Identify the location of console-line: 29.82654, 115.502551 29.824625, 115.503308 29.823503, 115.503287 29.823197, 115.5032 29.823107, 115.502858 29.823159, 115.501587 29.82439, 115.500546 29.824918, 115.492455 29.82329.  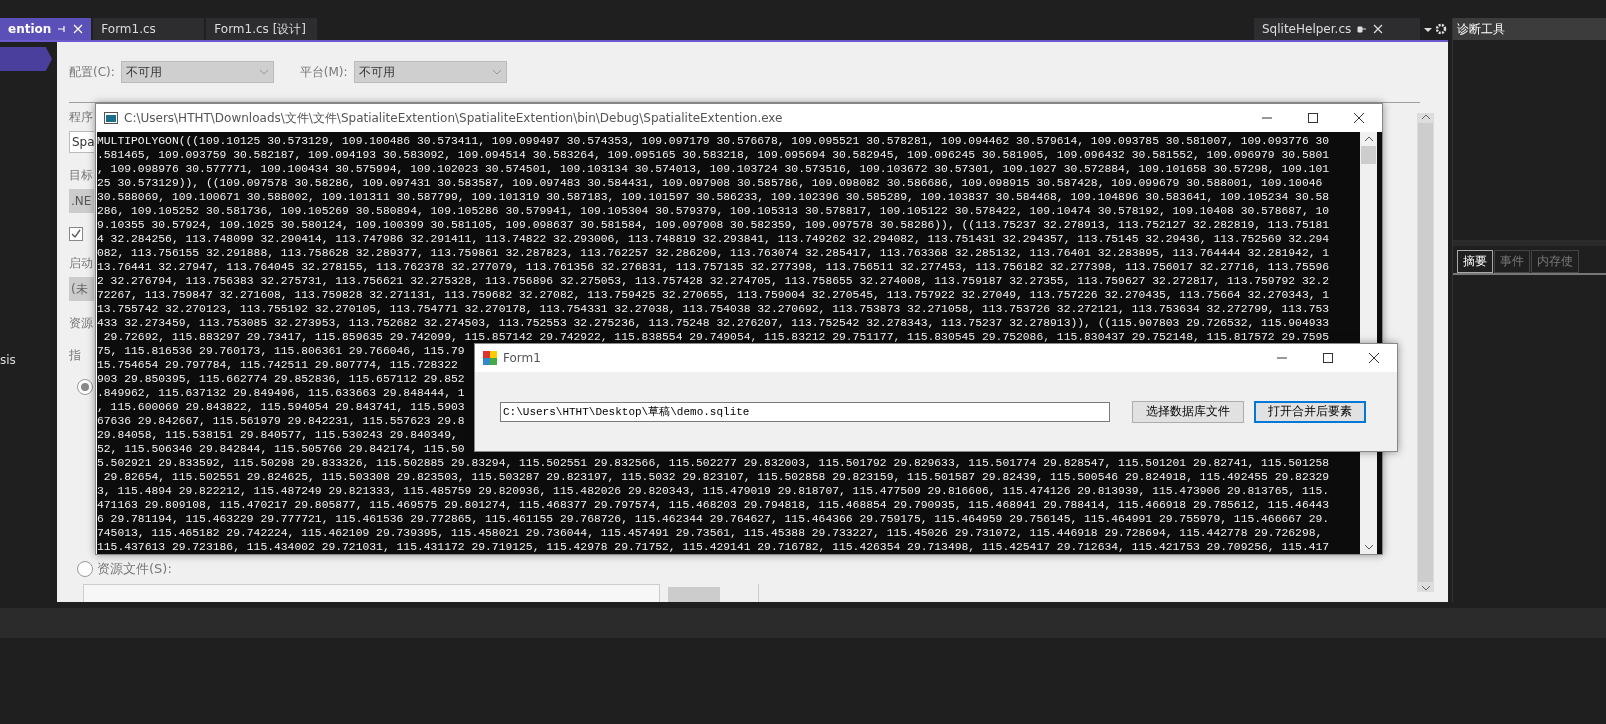
(716, 477).